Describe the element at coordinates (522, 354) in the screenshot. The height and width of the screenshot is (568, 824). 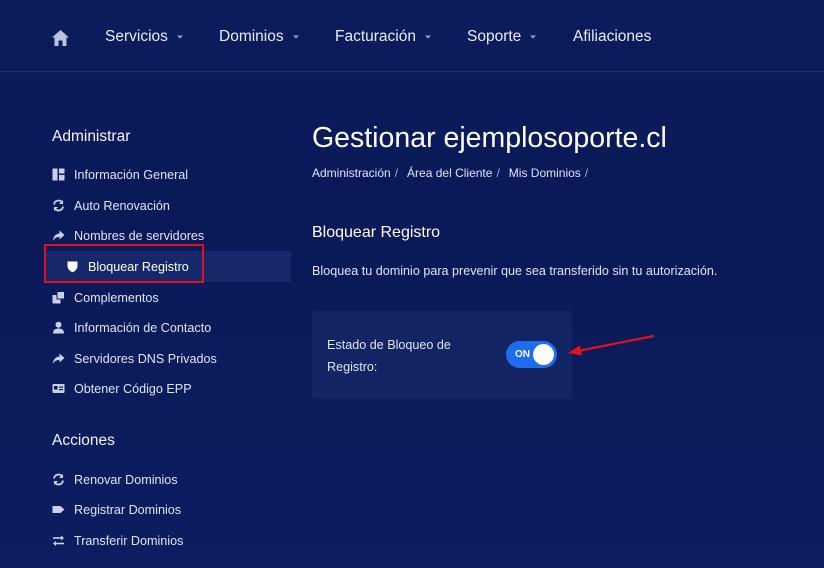
I see `toggle-state-label: ON` at that location.